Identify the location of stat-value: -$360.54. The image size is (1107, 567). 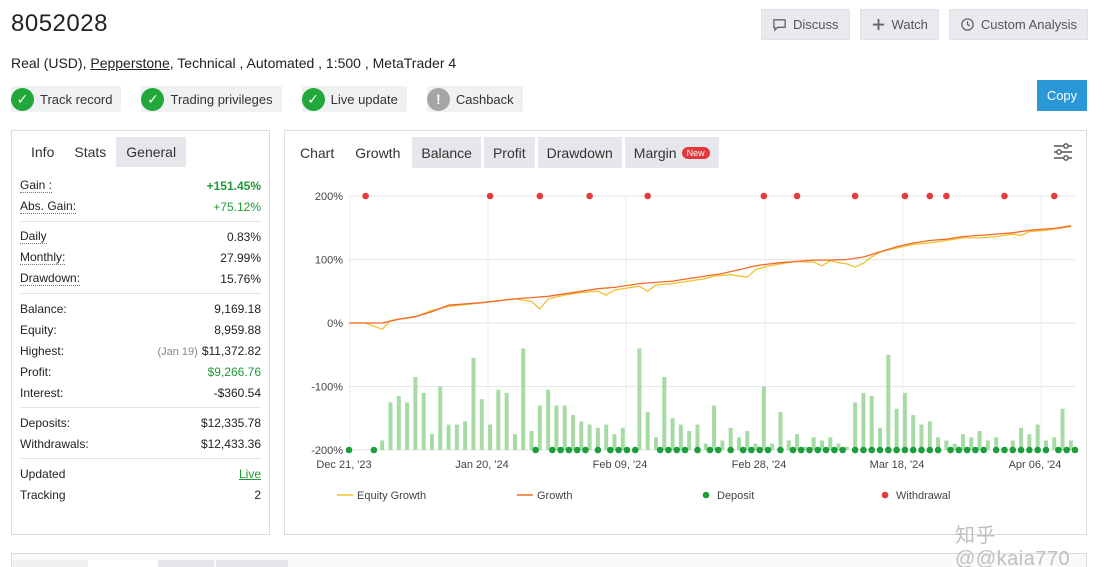
(237, 392).